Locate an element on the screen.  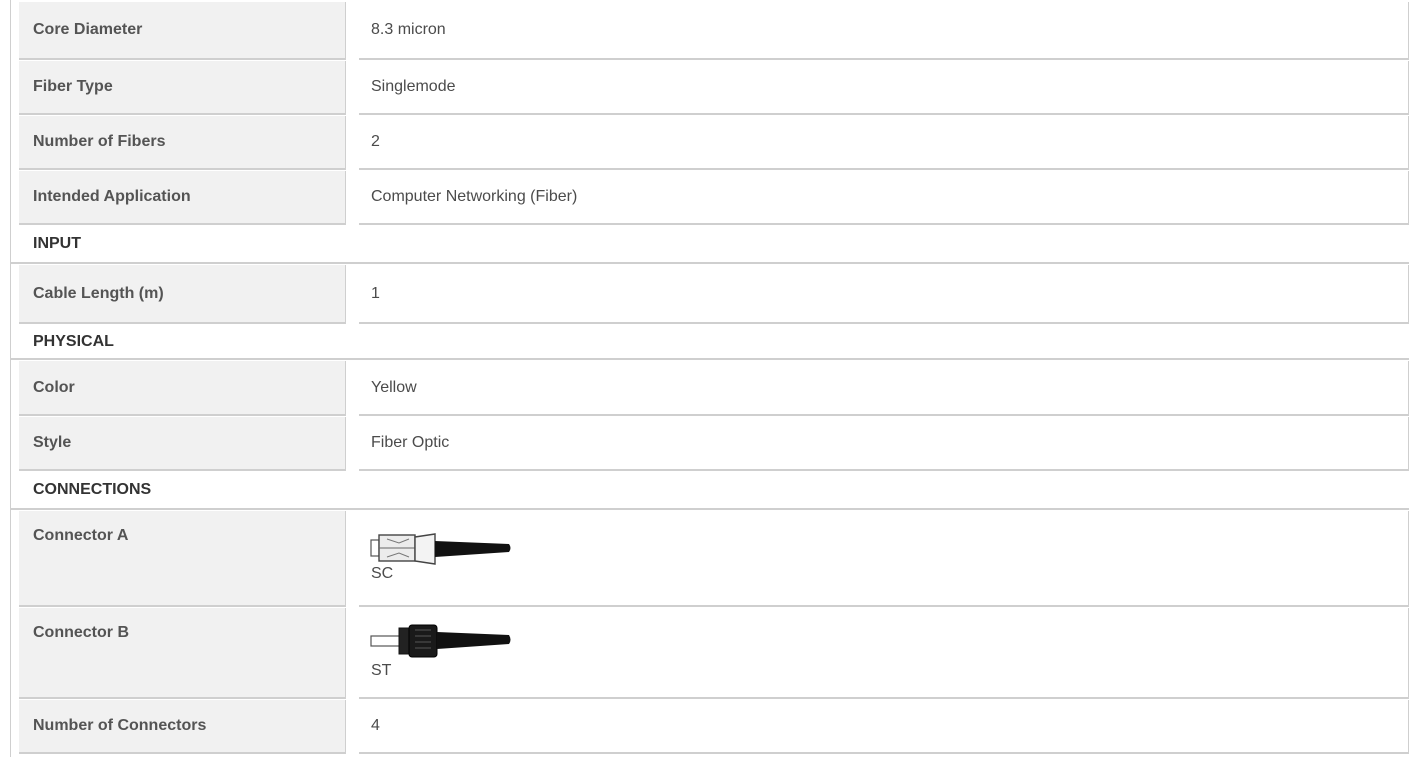
spec-value-cell: Yellow is located at coordinates (884, 388).